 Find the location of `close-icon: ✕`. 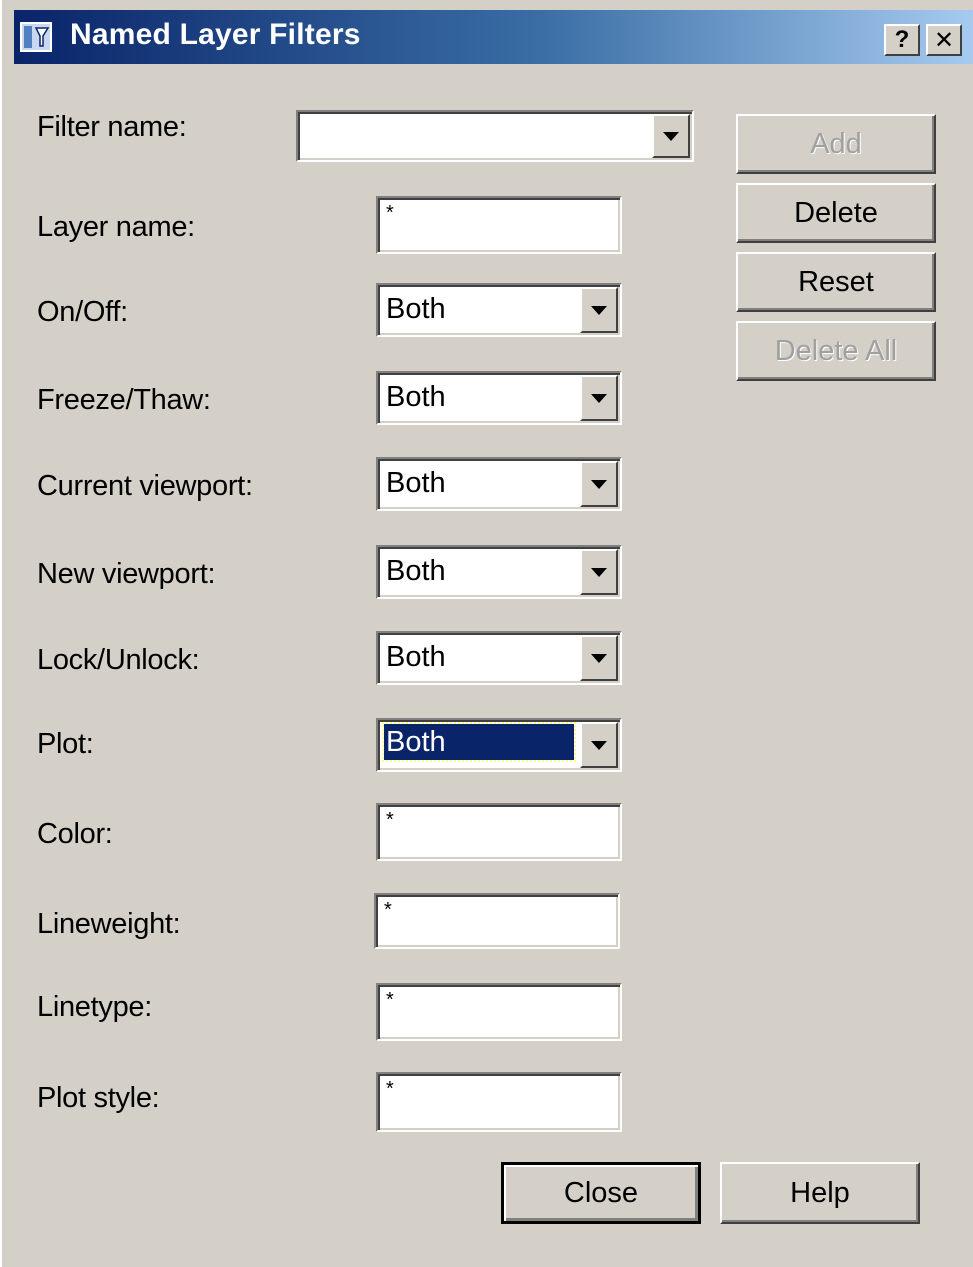

close-icon: ✕ is located at coordinates (944, 40).